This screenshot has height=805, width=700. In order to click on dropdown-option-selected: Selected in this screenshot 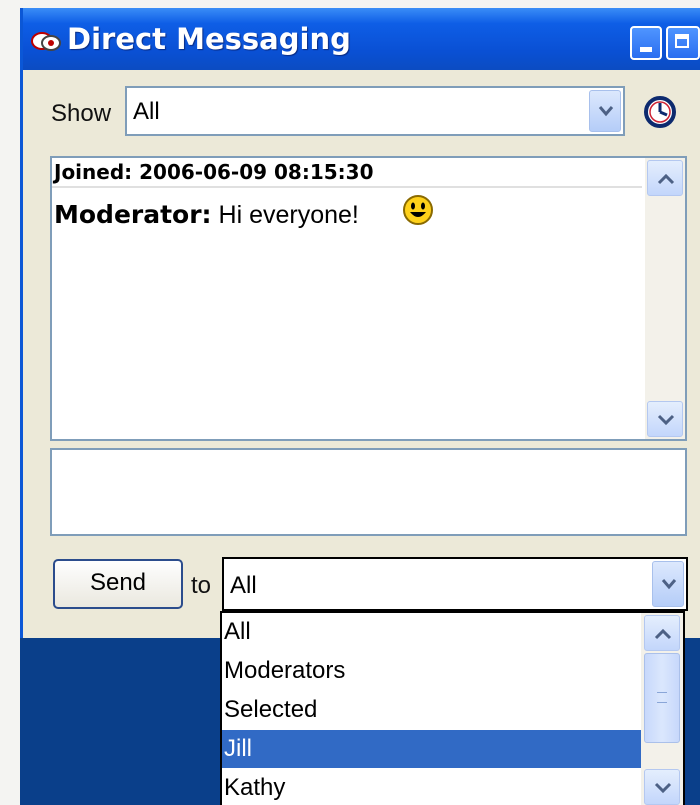, I will do `click(432, 710)`.